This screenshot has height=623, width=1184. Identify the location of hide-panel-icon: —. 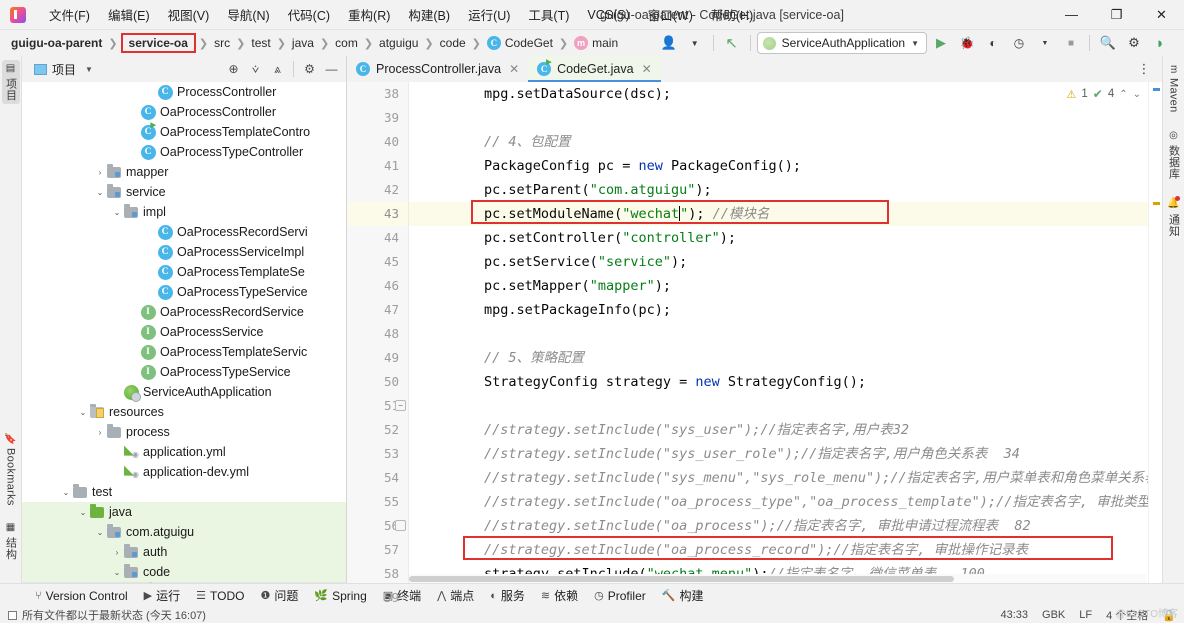
(331, 69).